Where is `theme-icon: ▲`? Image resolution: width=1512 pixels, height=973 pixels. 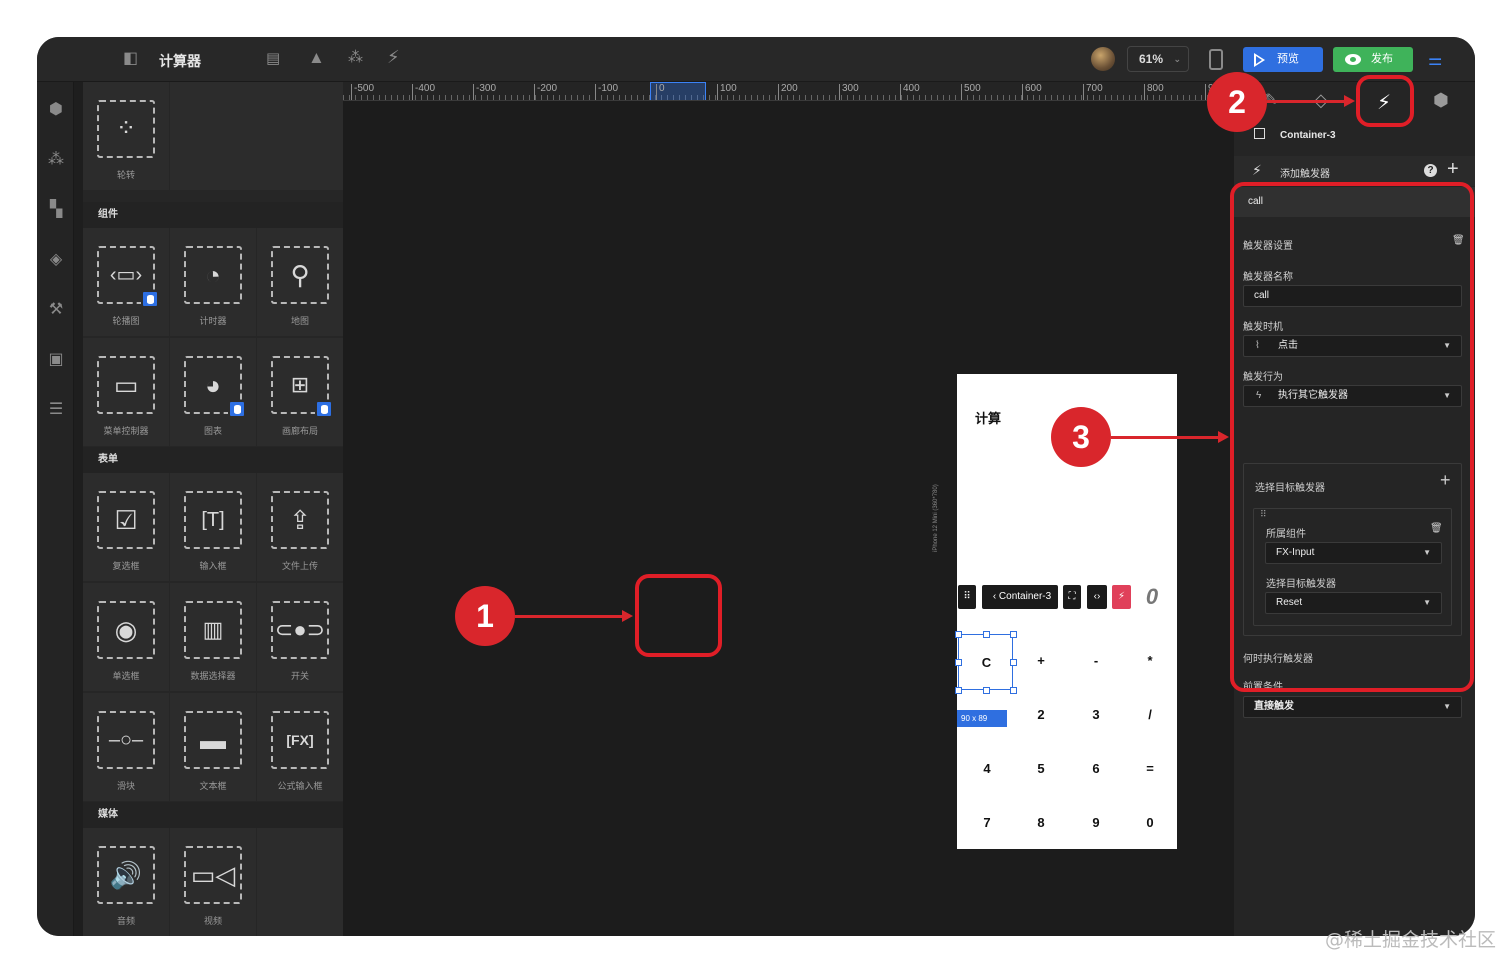 theme-icon: ▲ is located at coordinates (316, 58).